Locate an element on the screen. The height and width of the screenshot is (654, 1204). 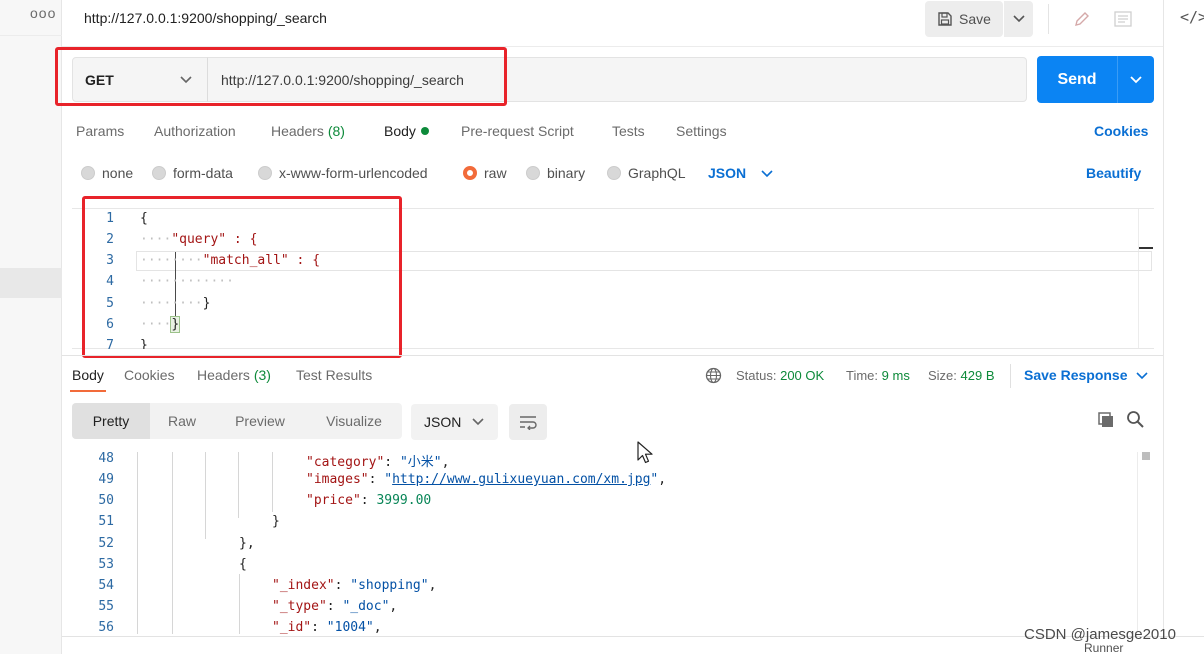
line-number: 52 is located at coordinates (106, 543).